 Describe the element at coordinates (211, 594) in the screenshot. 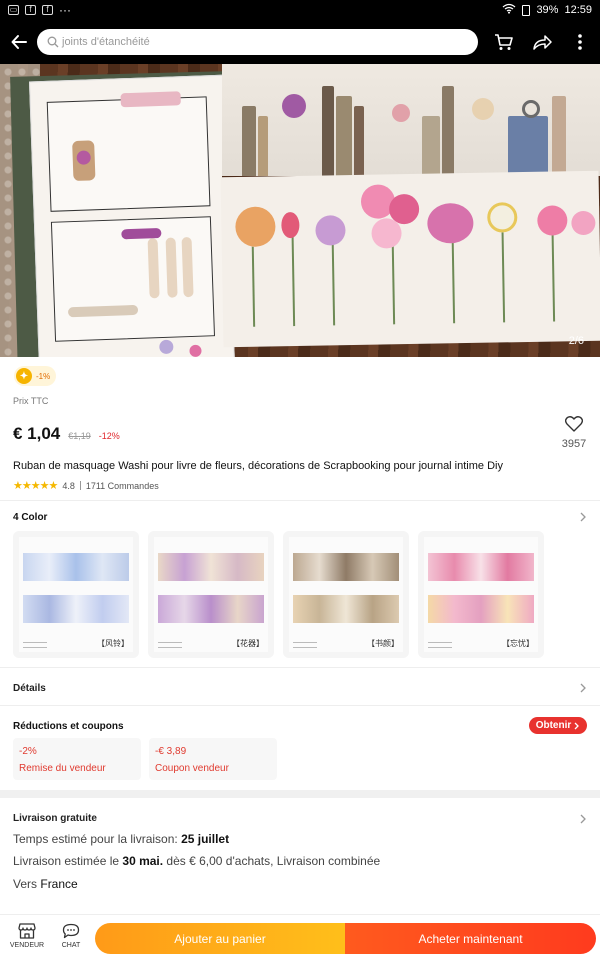

I see `variant-option: 【花器】` at that location.